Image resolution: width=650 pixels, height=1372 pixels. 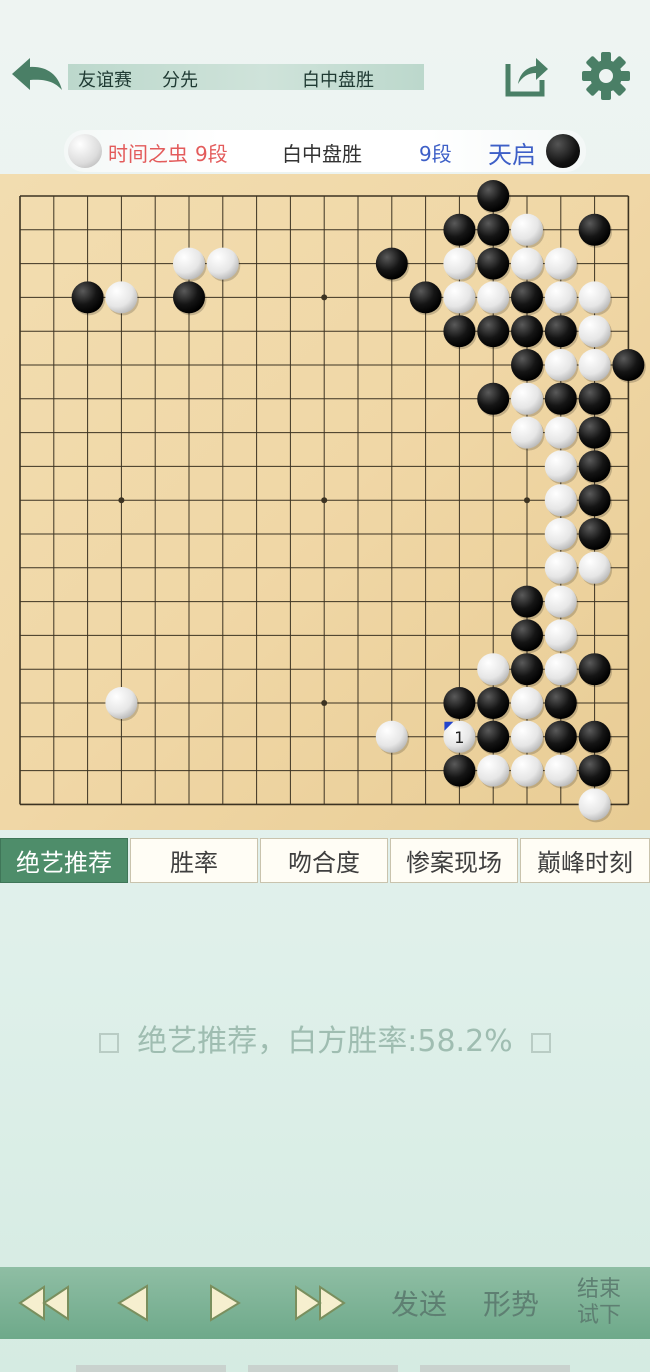 What do you see at coordinates (512, 155) in the screenshot?
I see `black-player-name: 天启` at bounding box center [512, 155].